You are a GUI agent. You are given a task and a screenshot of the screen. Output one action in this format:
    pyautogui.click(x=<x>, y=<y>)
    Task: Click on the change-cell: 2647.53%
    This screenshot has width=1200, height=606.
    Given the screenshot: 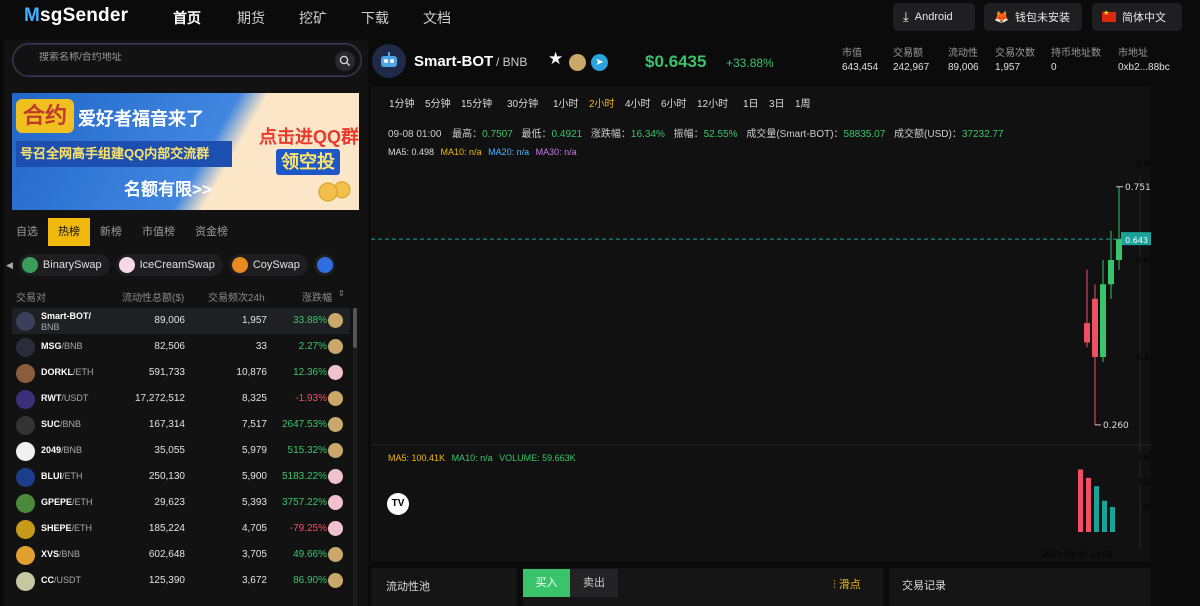 What is the action you would take?
    pyautogui.click(x=304, y=424)
    